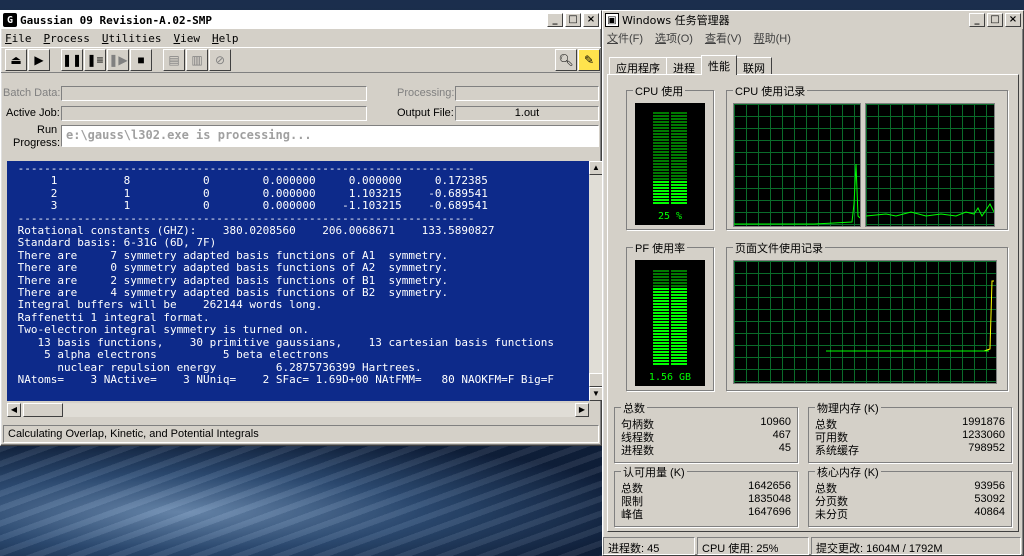 This screenshot has width=1024, height=556. What do you see at coordinates (634, 408) in the screenshot?
I see `totals-title: 总数` at bounding box center [634, 408].